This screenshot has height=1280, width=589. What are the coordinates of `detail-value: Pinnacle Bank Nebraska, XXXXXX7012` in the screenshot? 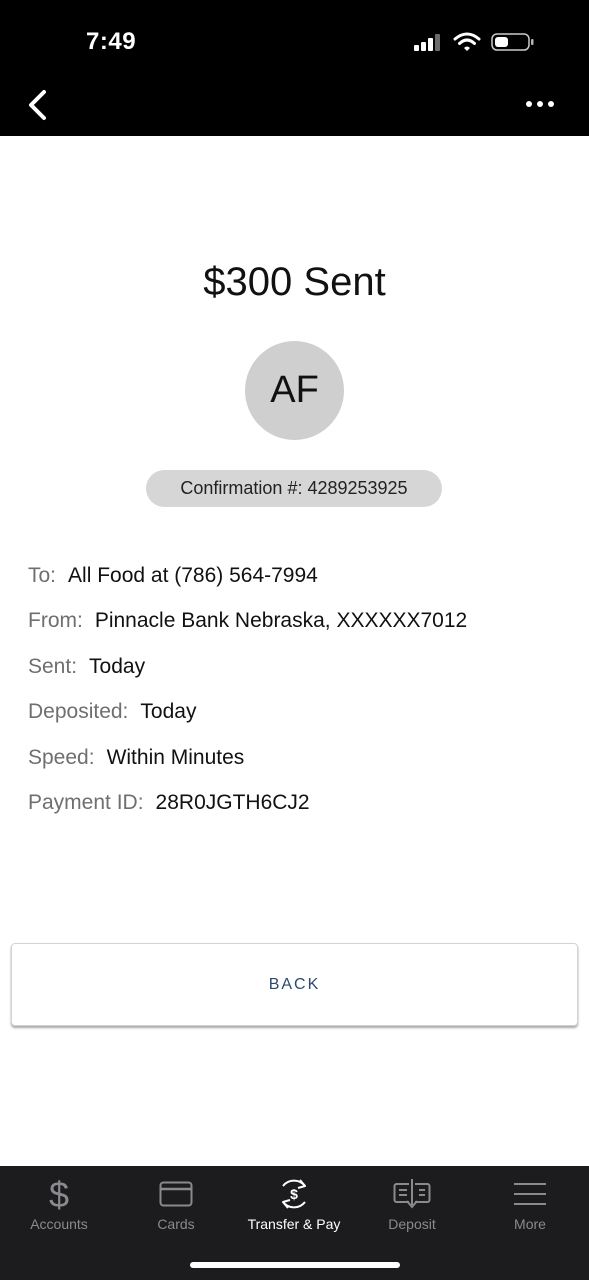 It's located at (281, 621).